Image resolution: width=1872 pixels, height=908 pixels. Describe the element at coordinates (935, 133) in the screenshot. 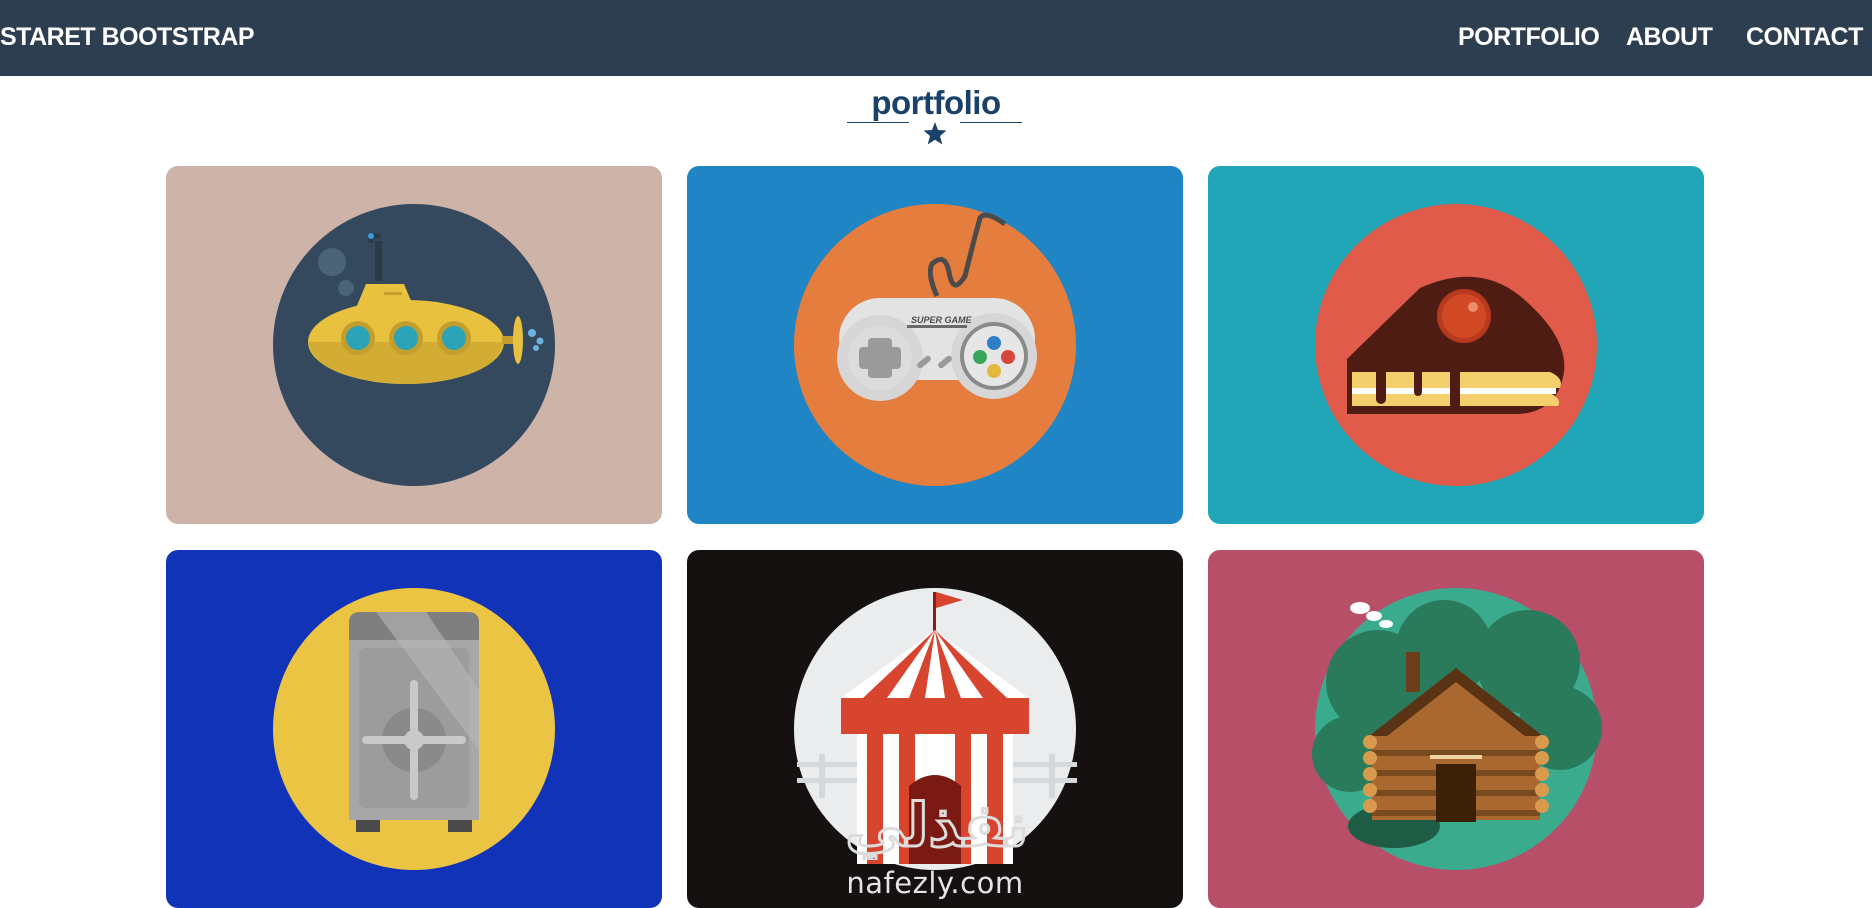

I see `star-icon` at that location.